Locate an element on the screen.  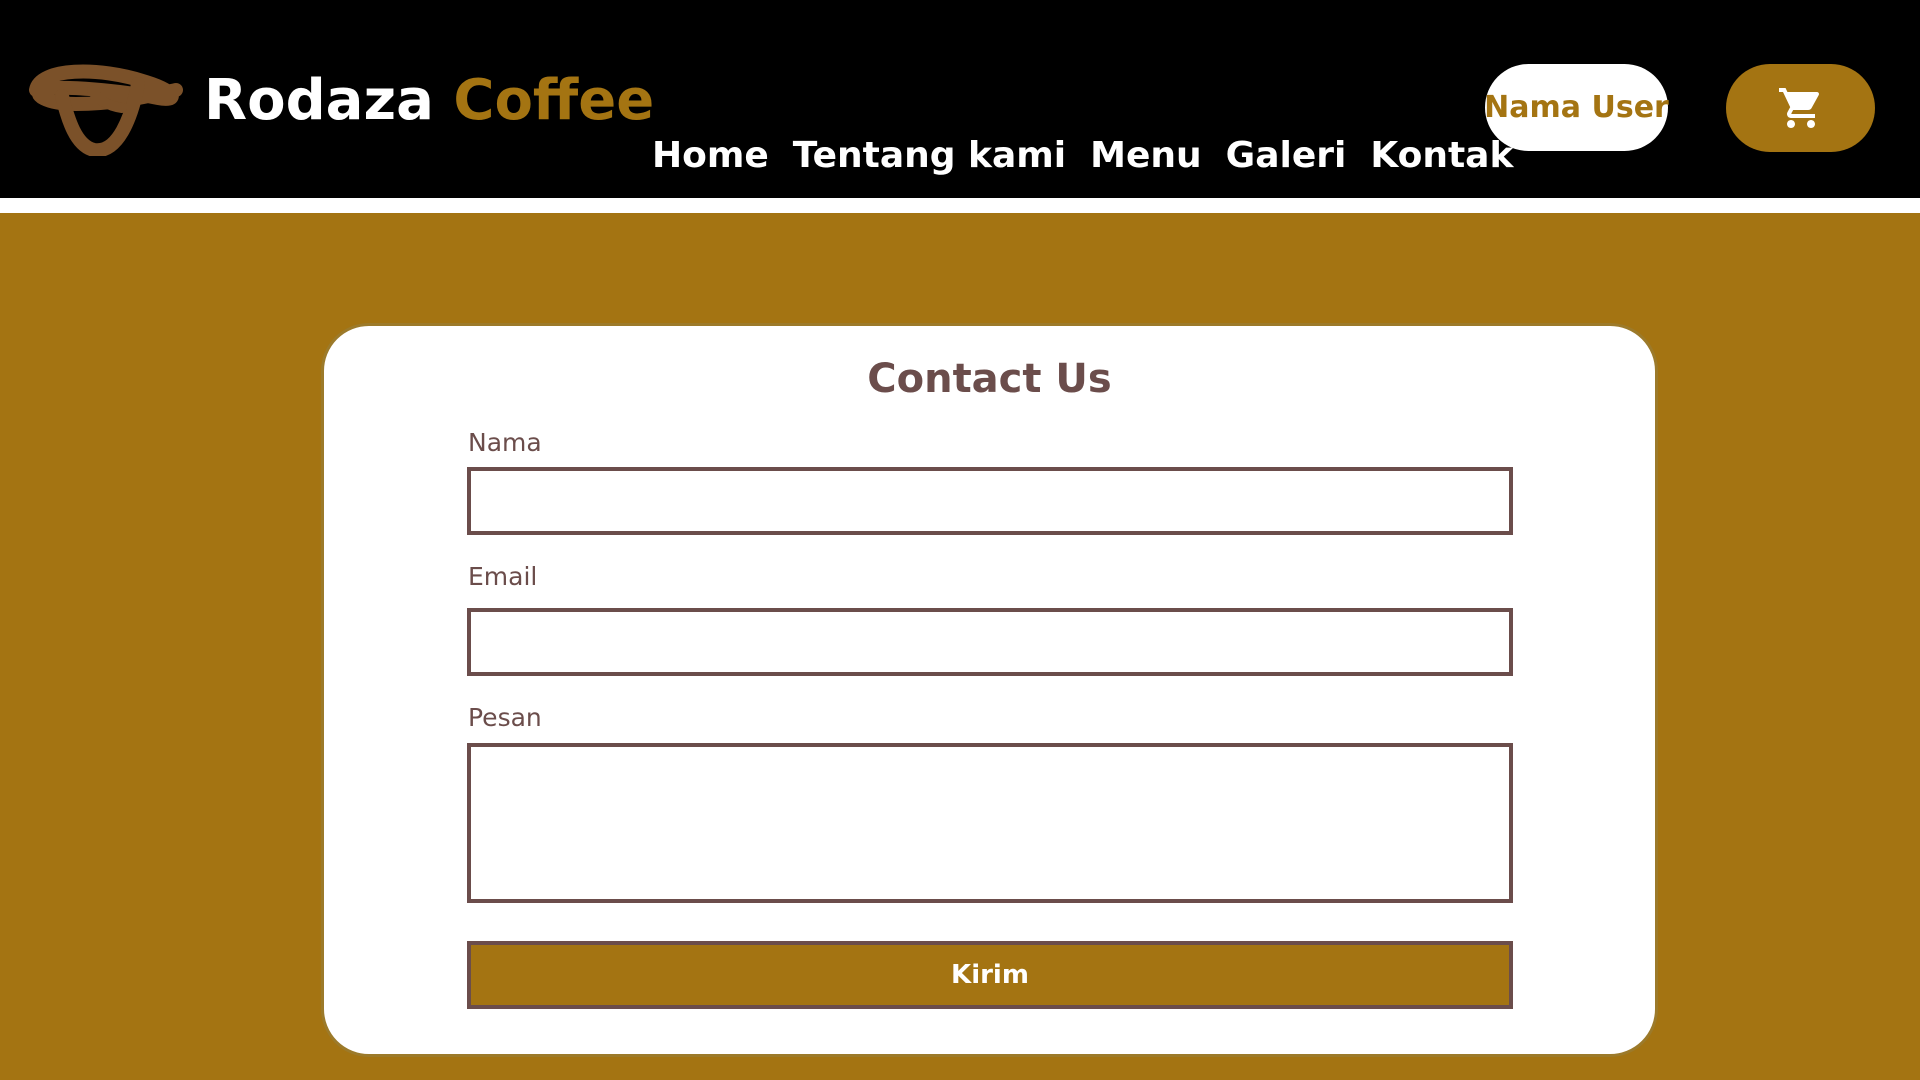
name-label: Nama is located at coordinates (505, 442).